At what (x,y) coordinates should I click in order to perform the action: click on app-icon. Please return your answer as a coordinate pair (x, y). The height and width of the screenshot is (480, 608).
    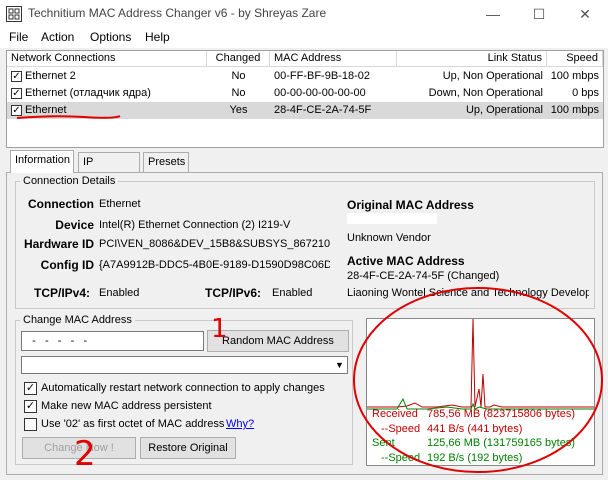
    Looking at the image, I should click on (14, 14).